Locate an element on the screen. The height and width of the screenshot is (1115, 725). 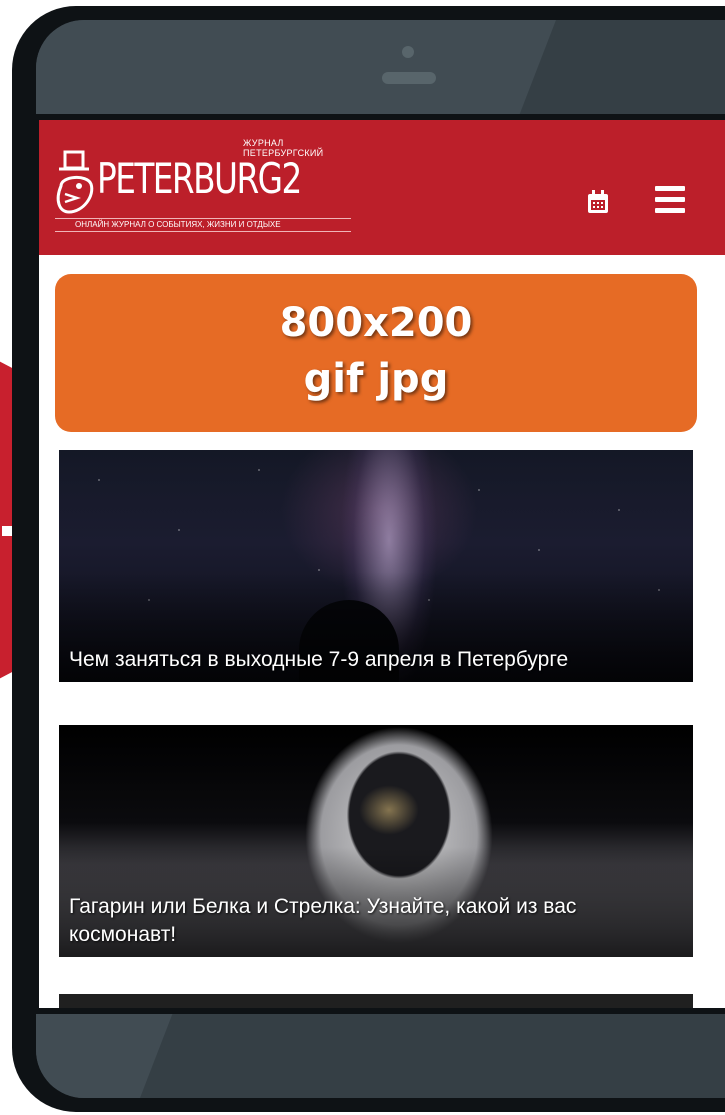
calendar-button is located at coordinates (598, 202).